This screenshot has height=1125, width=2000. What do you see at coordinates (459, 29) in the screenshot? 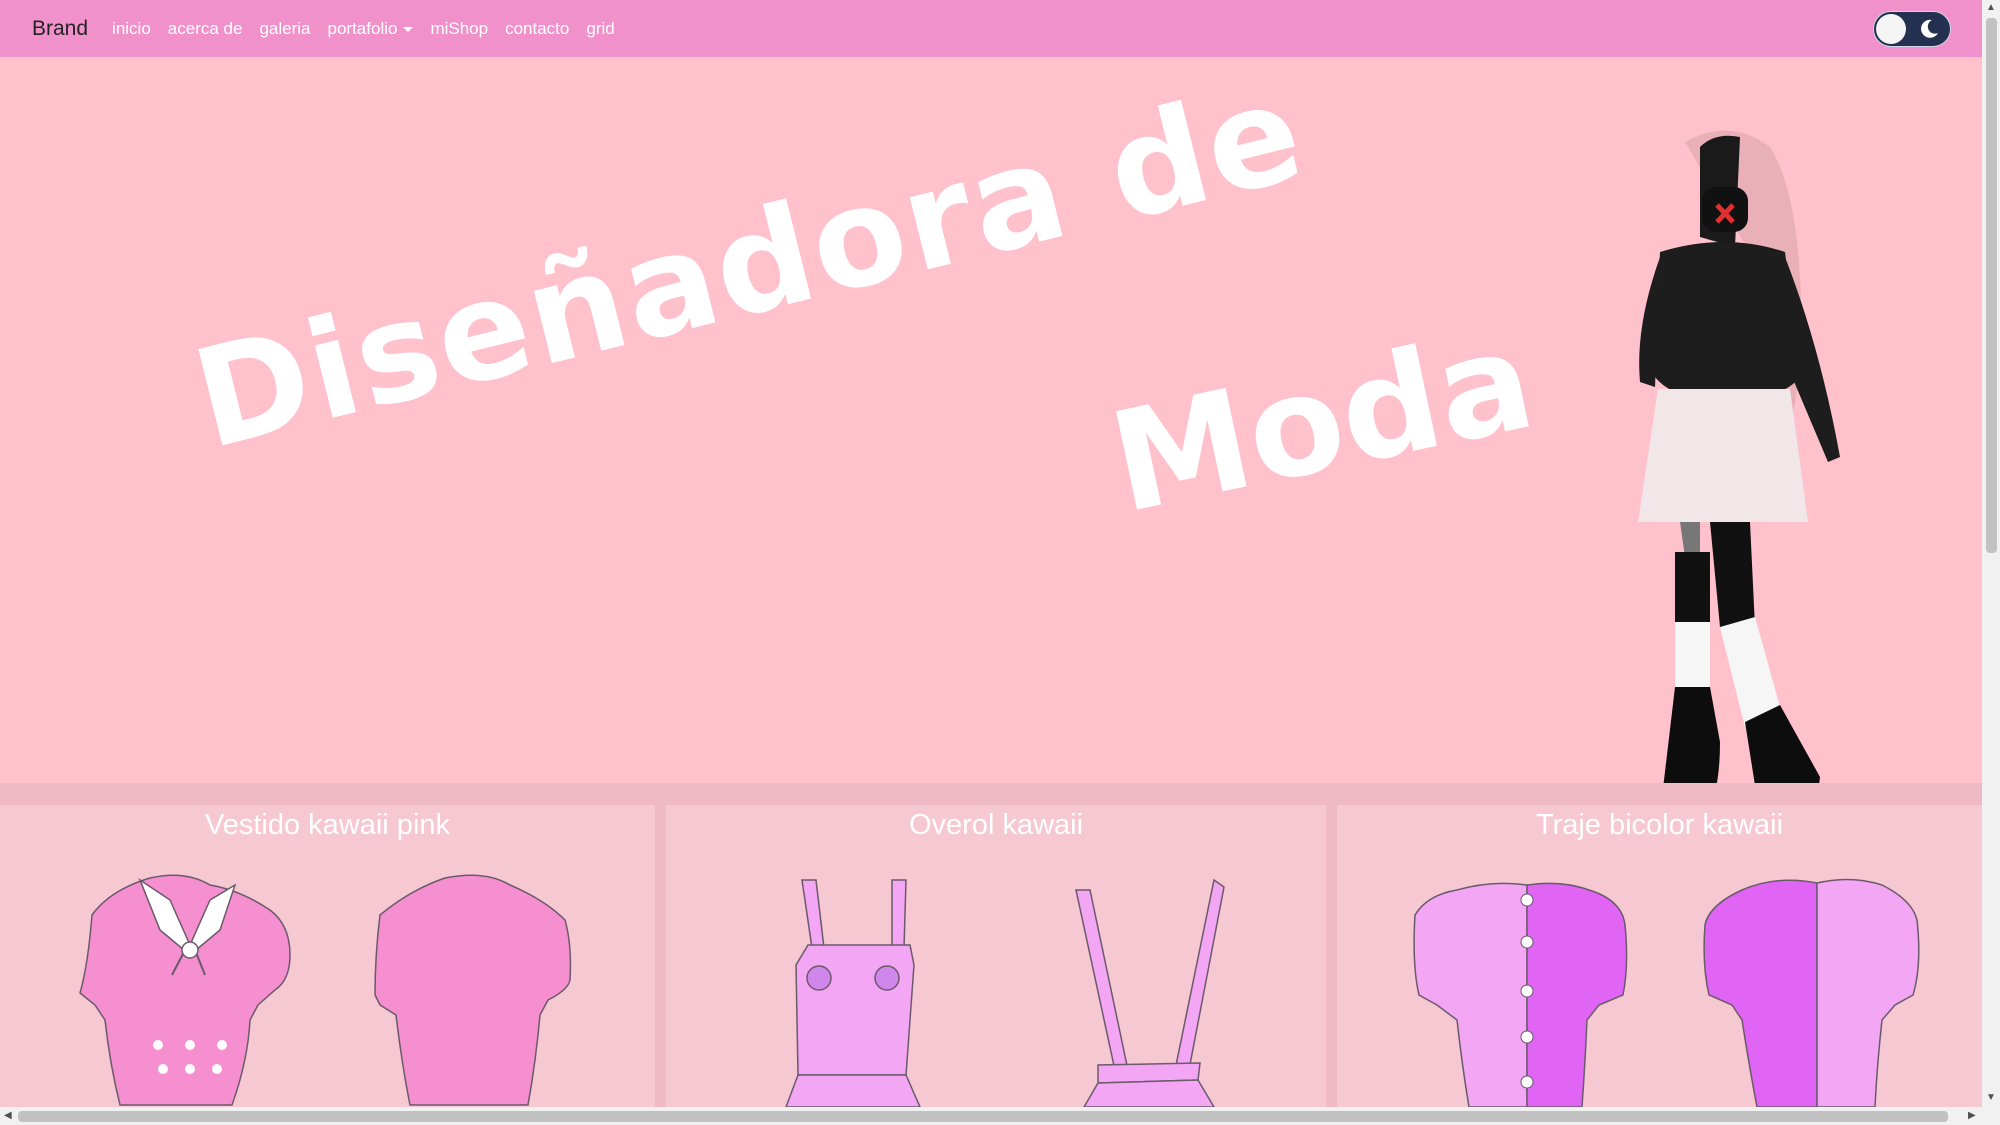
I see `nav-link-mishop: miShop` at bounding box center [459, 29].